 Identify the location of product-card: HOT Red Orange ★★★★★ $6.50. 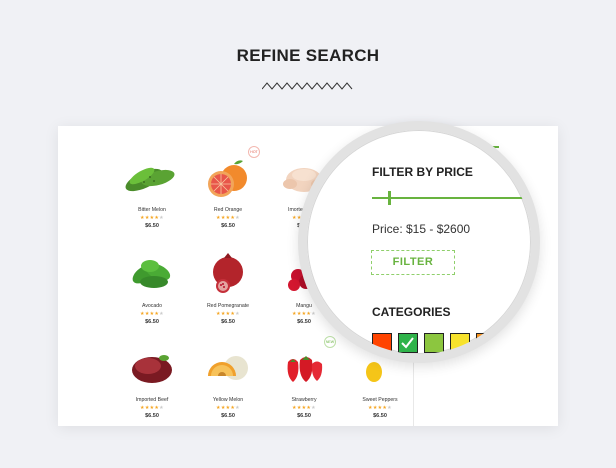
(228, 187).